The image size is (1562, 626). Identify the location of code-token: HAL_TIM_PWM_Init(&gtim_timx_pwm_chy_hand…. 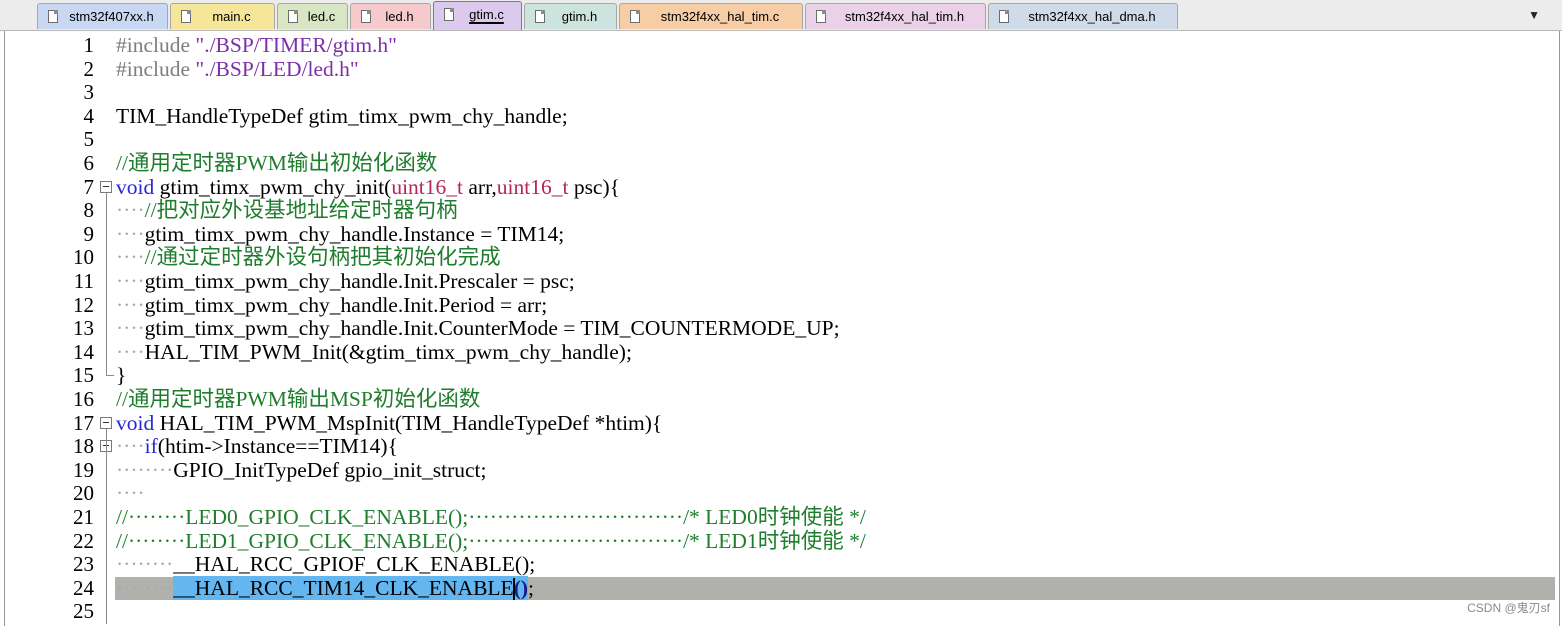
(388, 351).